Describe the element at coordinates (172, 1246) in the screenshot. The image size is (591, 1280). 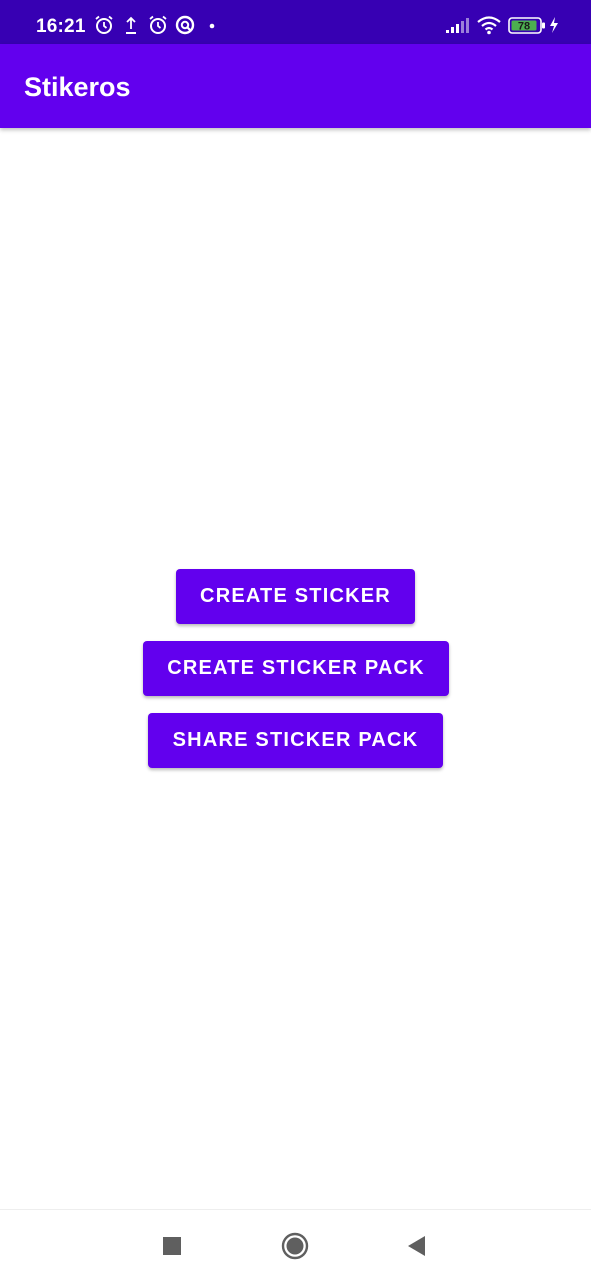
I see `recents-square-icon` at that location.